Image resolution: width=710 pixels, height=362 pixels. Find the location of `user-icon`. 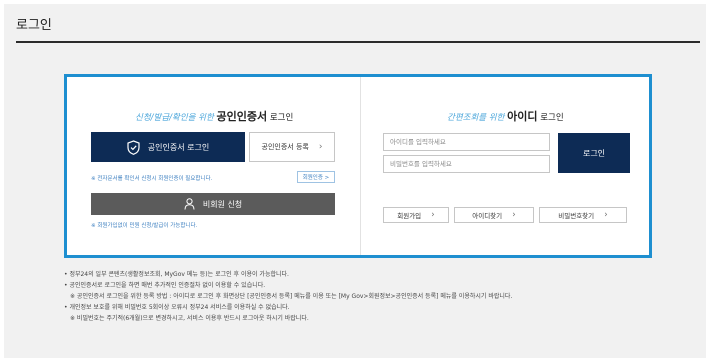

user-icon is located at coordinates (189, 204).